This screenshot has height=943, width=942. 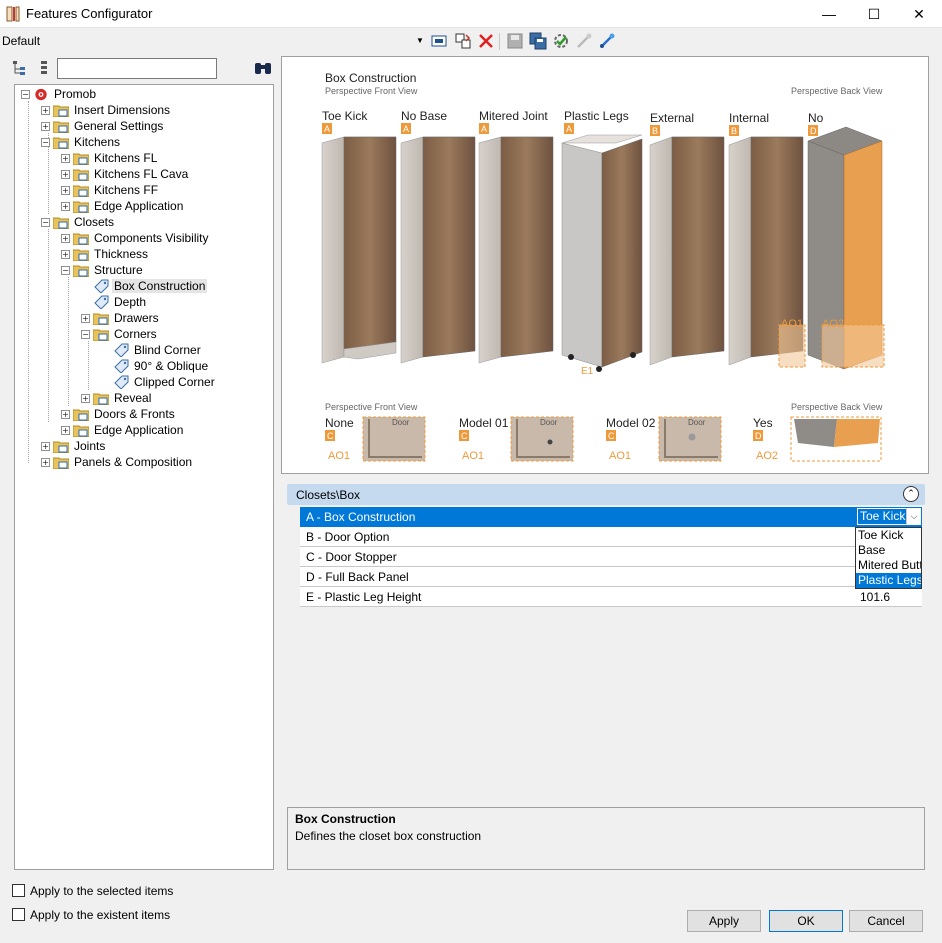 I want to click on collapse-up-icon: ⌃, so click(x=911, y=494).